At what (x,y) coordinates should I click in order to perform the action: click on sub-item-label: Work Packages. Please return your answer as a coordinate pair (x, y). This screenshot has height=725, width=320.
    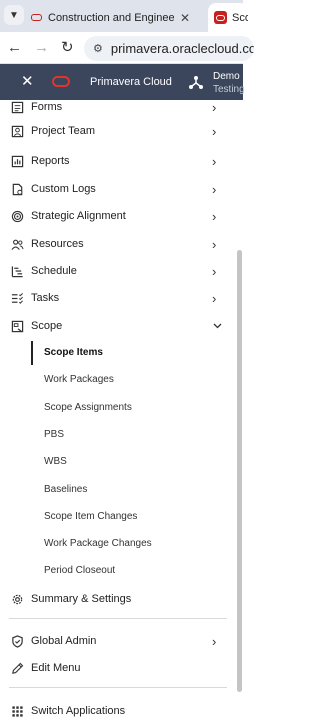
    Looking at the image, I should click on (79, 379).